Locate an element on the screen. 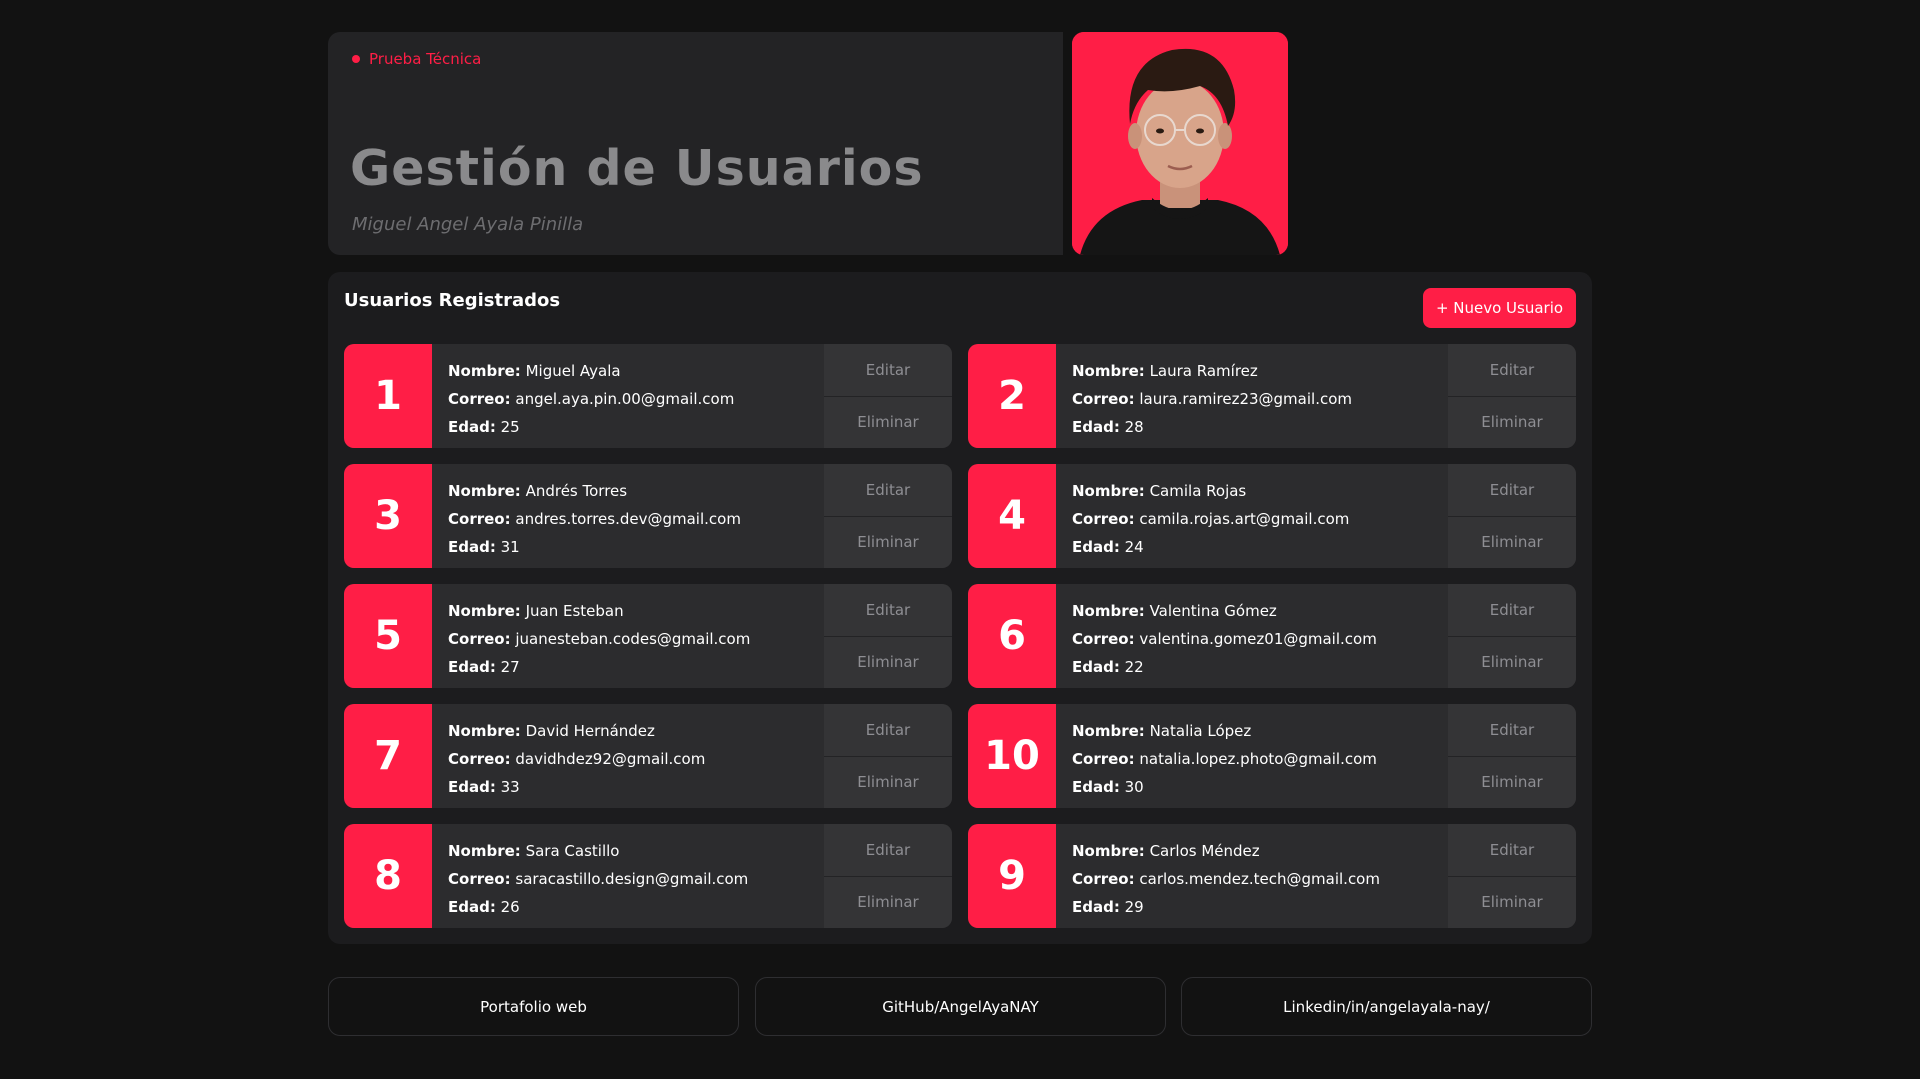 This screenshot has height=1079, width=1920. email-row: Correo: natalia.lopez.photo@gmail.com is located at coordinates (1260, 759).